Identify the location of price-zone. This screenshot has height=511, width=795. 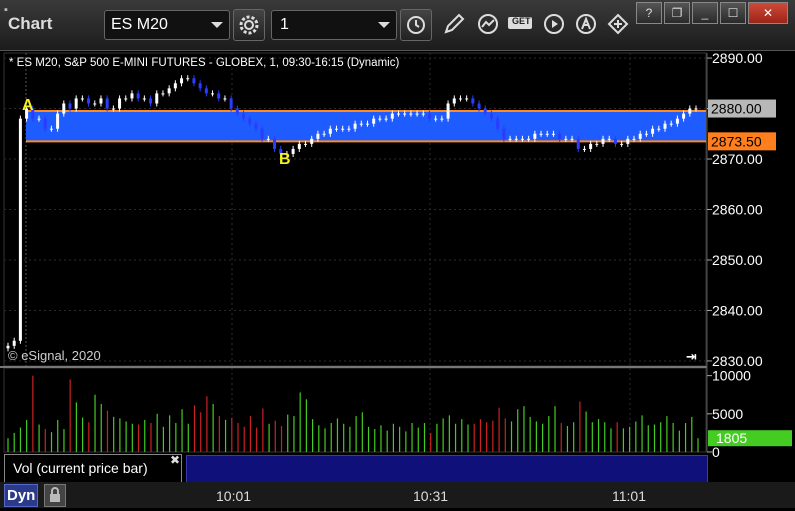
(366, 126).